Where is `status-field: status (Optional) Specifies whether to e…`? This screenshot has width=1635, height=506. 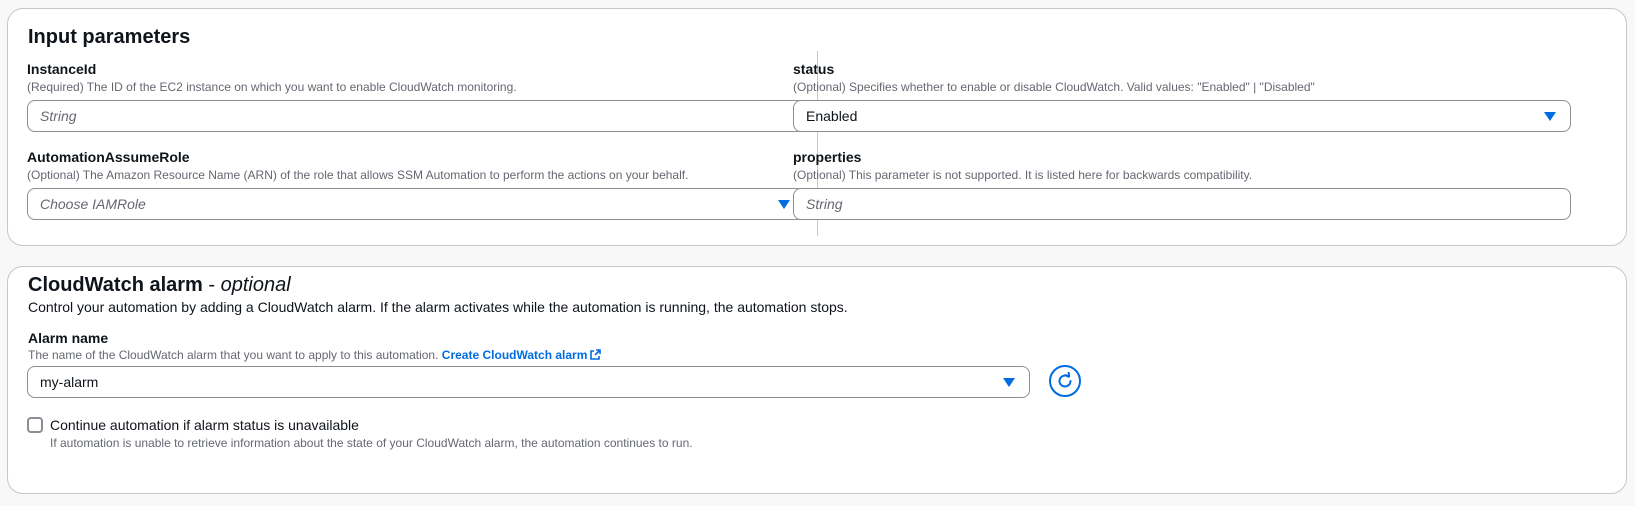
status-field: status (Optional) Specifies whether to e… is located at coordinates (1182, 96).